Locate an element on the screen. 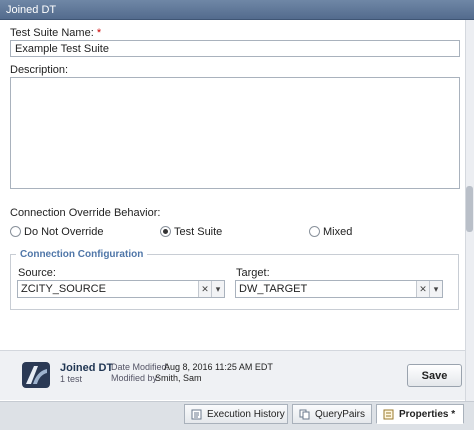  tab-properties: Properties * is located at coordinates (420, 414).